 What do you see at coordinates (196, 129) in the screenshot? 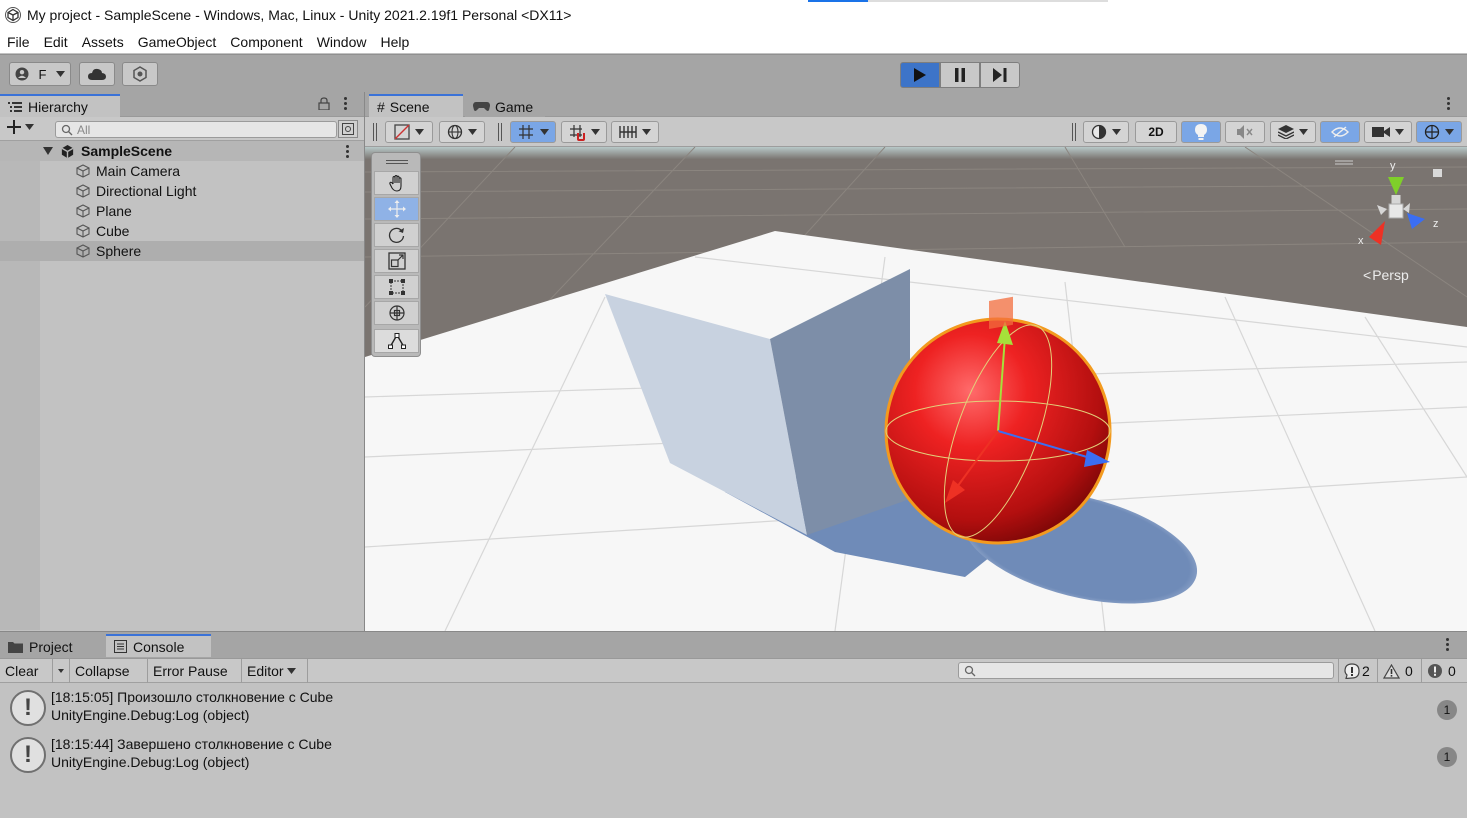
I see `hierarchy-search-input: All` at bounding box center [196, 129].